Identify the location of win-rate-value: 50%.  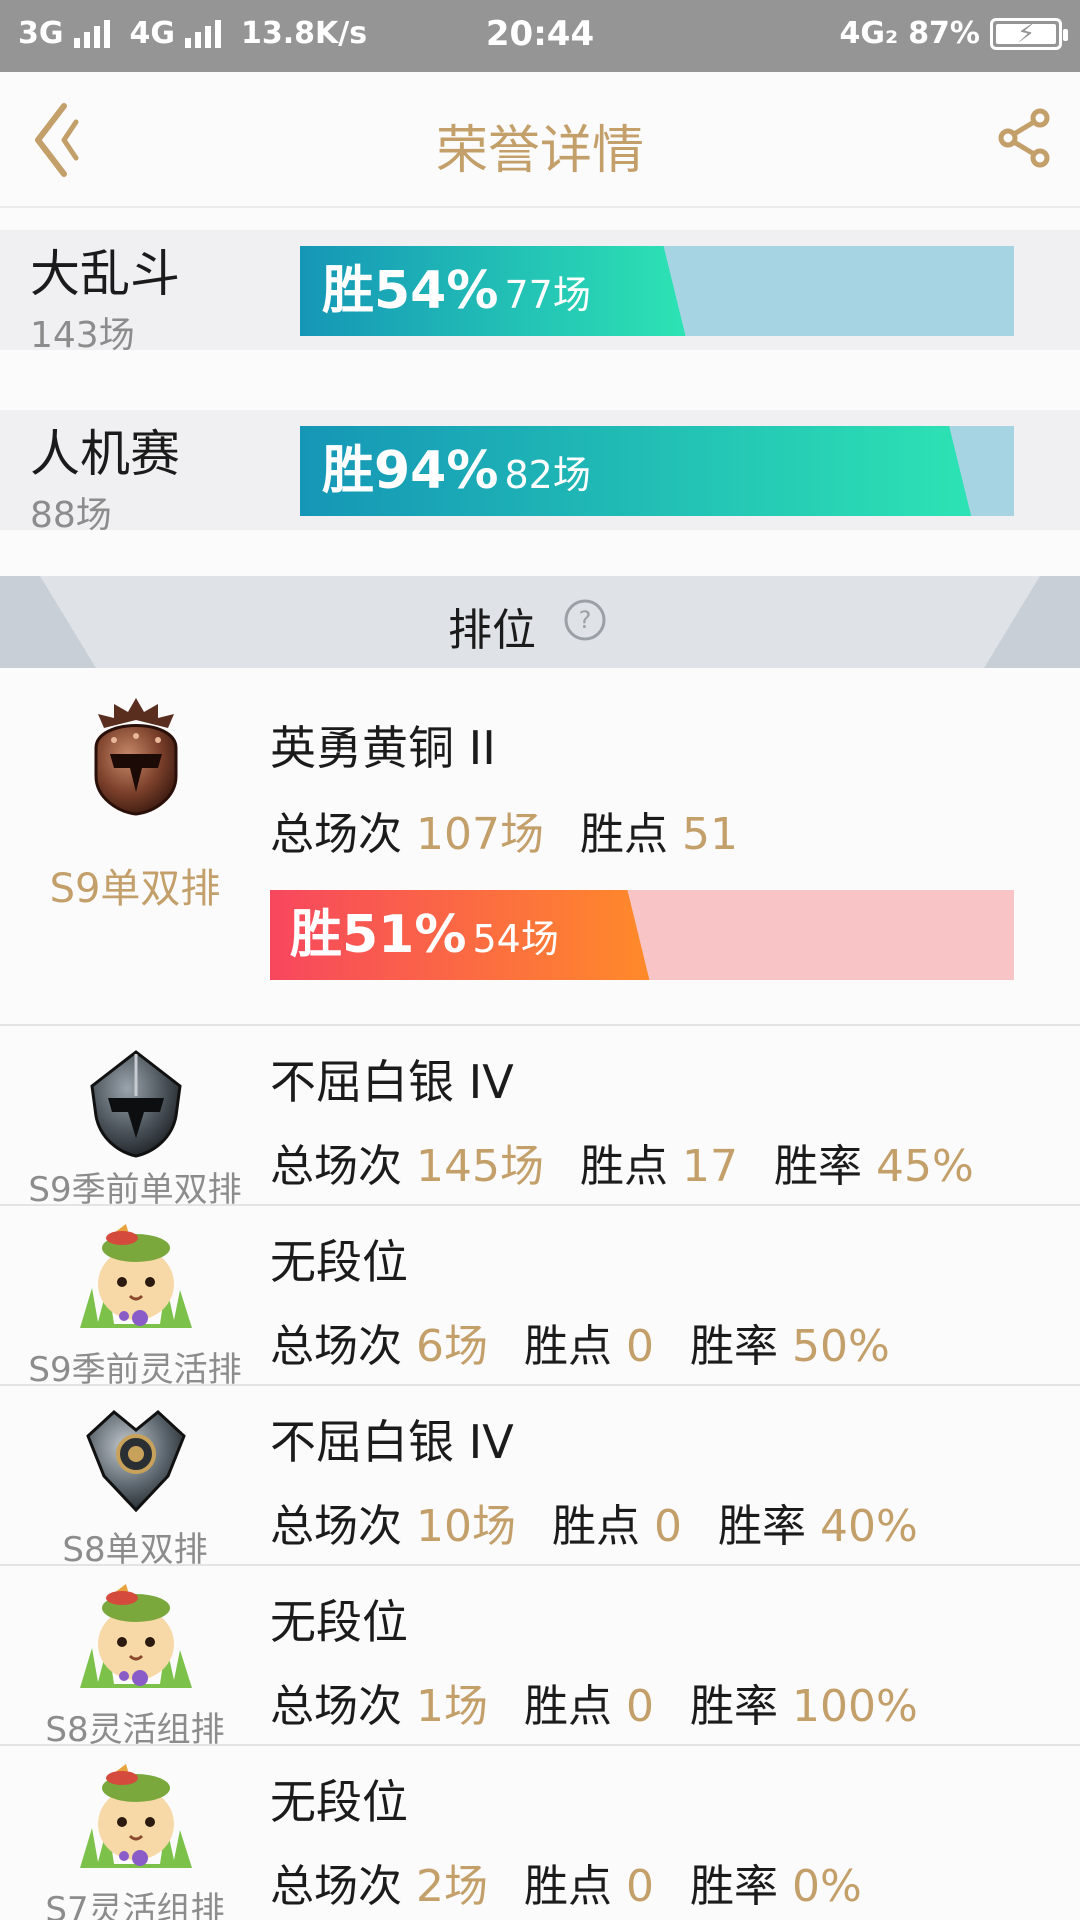
(841, 1346).